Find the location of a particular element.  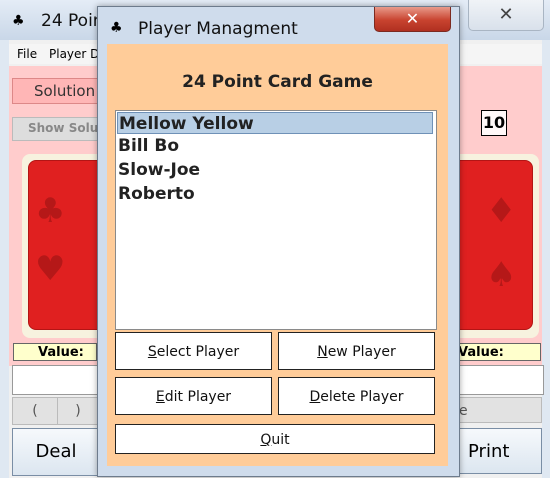

club-icon: ♣ is located at coordinates (50, 211).